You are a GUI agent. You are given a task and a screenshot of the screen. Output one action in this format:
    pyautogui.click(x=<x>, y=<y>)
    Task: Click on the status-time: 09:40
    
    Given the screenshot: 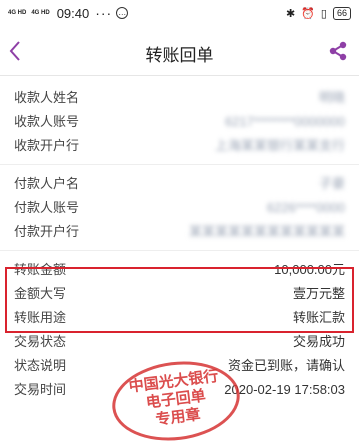 What is the action you would take?
    pyautogui.click(x=73, y=13)
    